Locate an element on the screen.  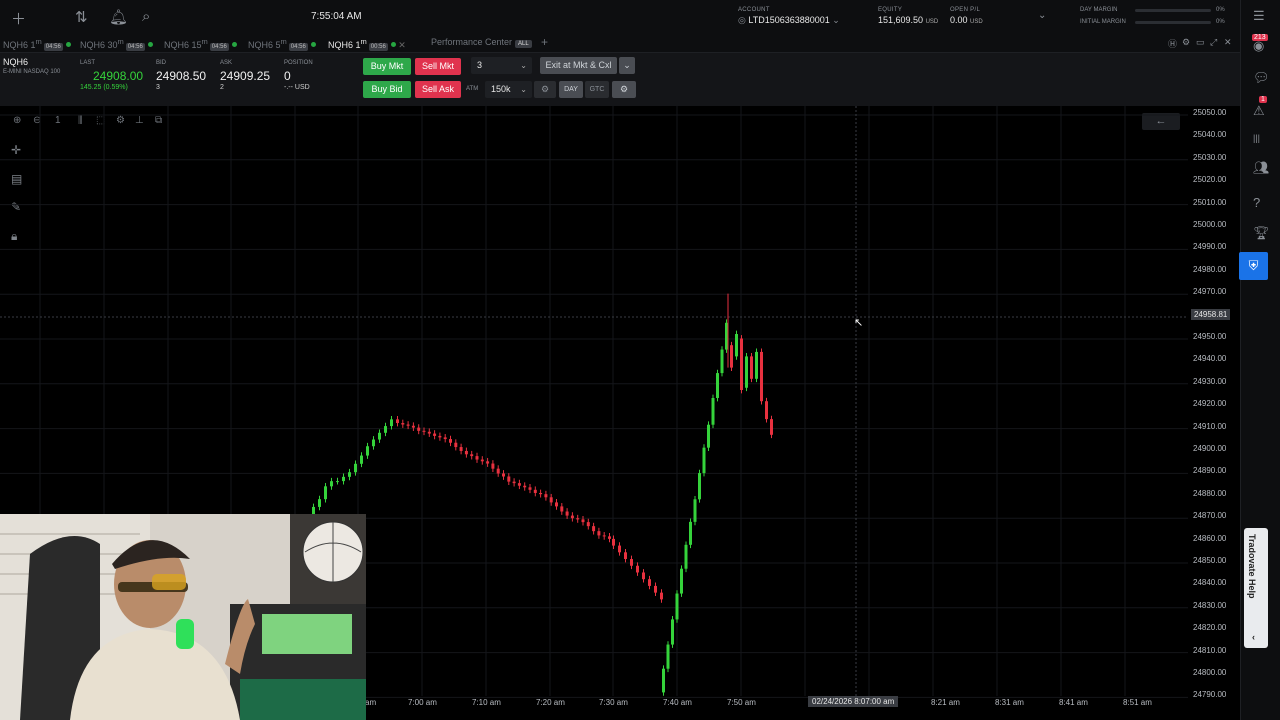
day-button: DAY is located at coordinates (571, 89).